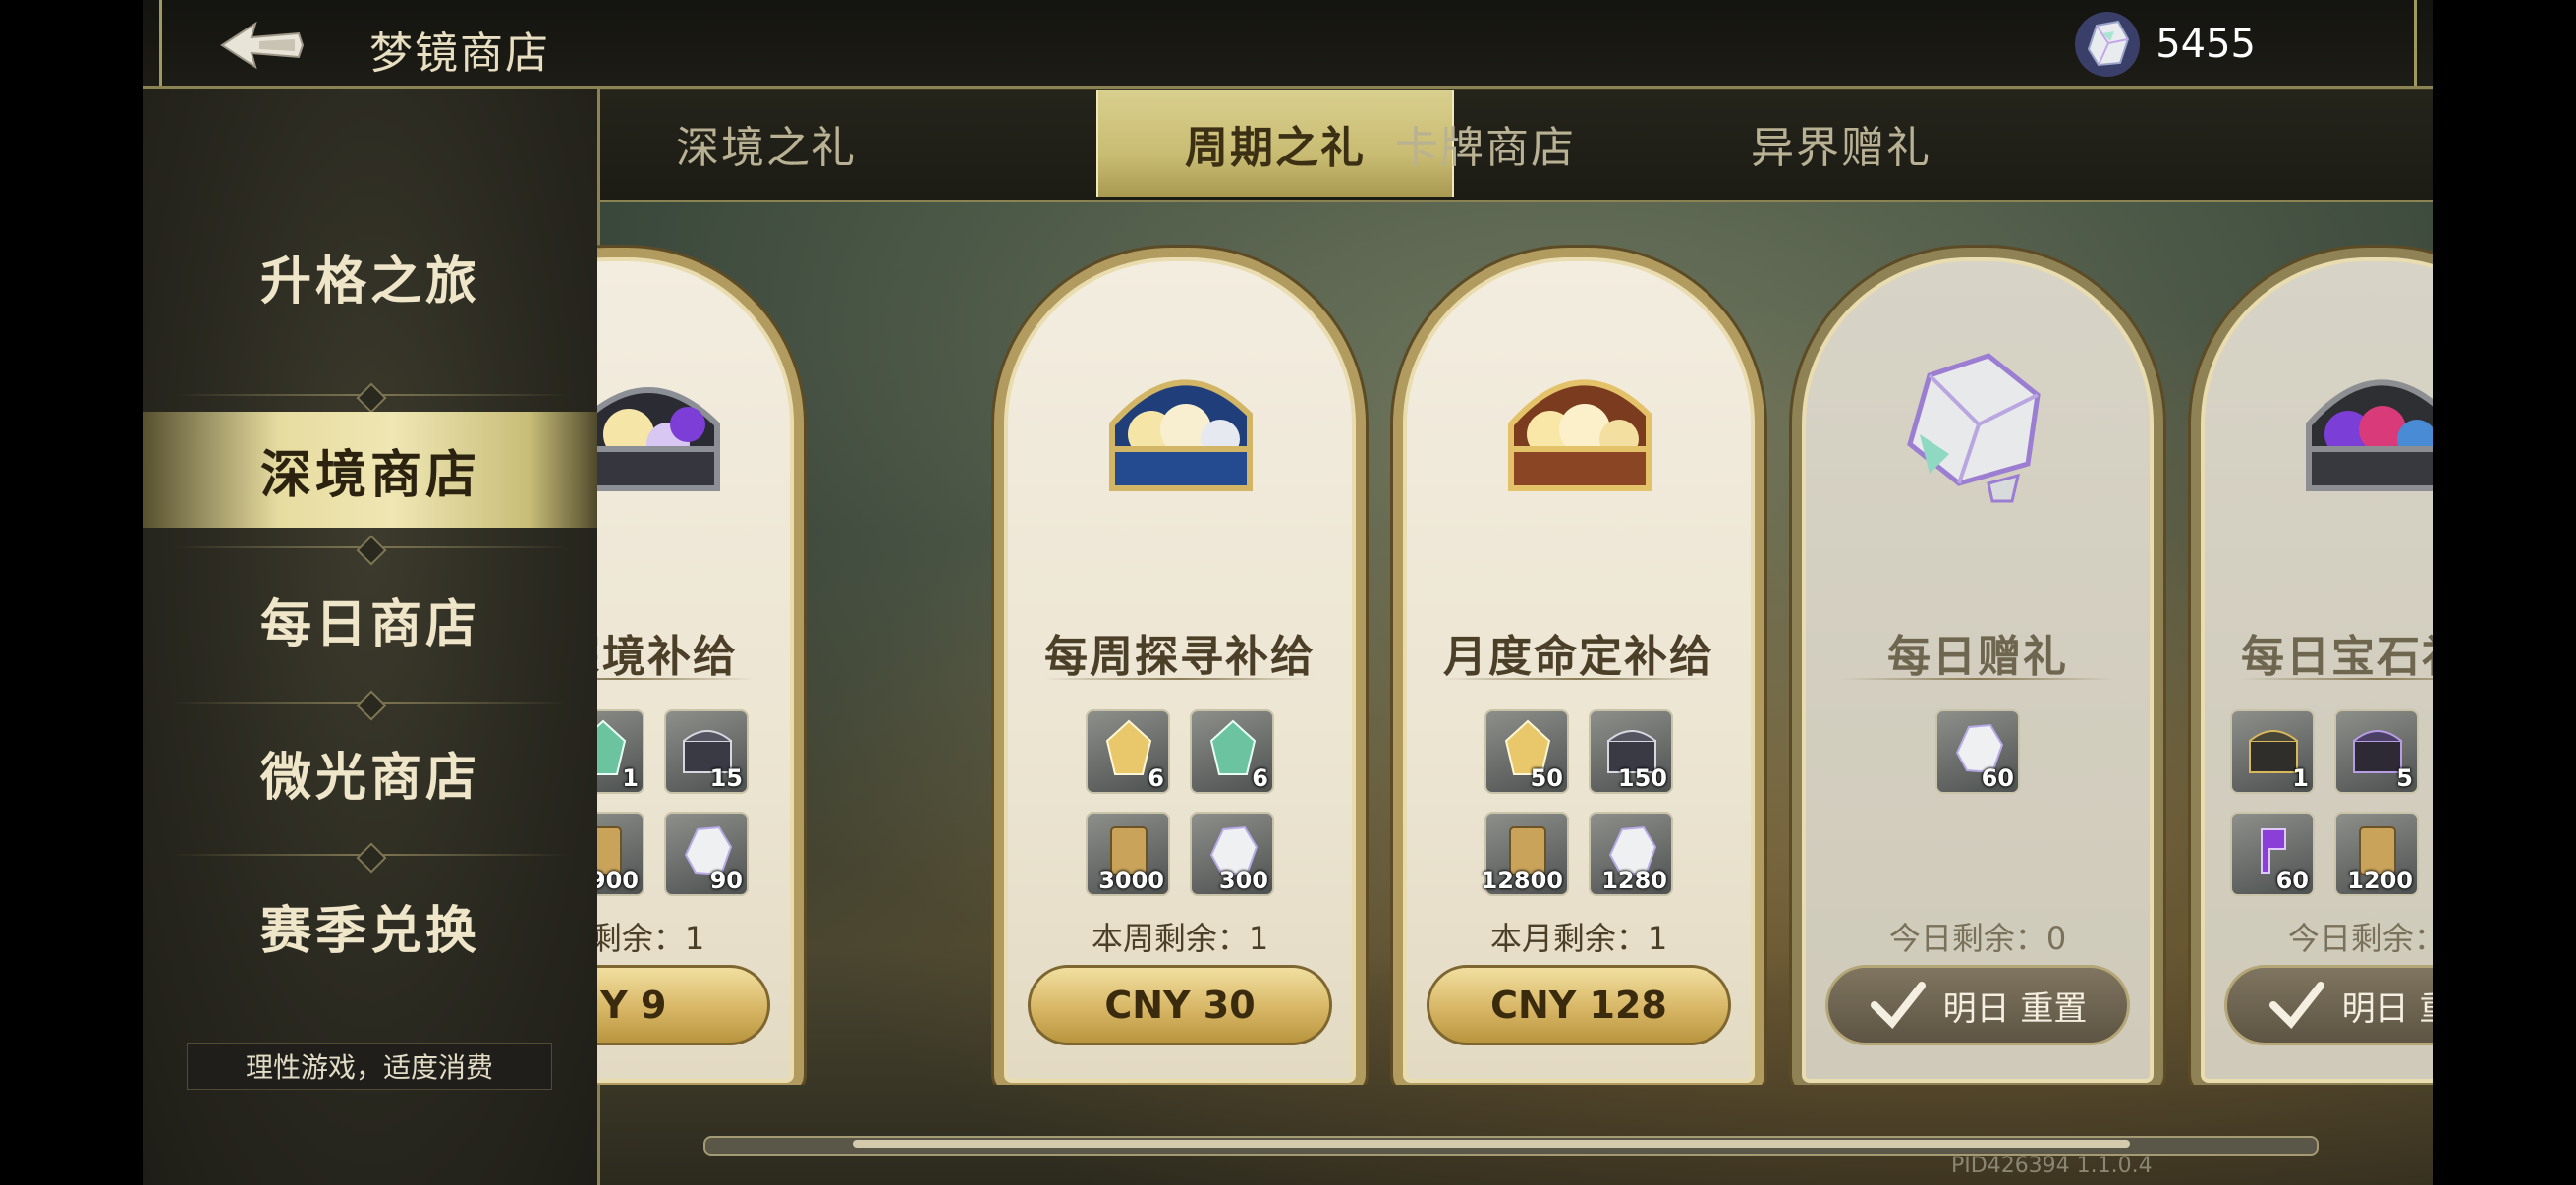 The image size is (2576, 1185). Describe the element at coordinates (1546, 778) in the screenshot. I see `reward-quantity: 50` at that location.